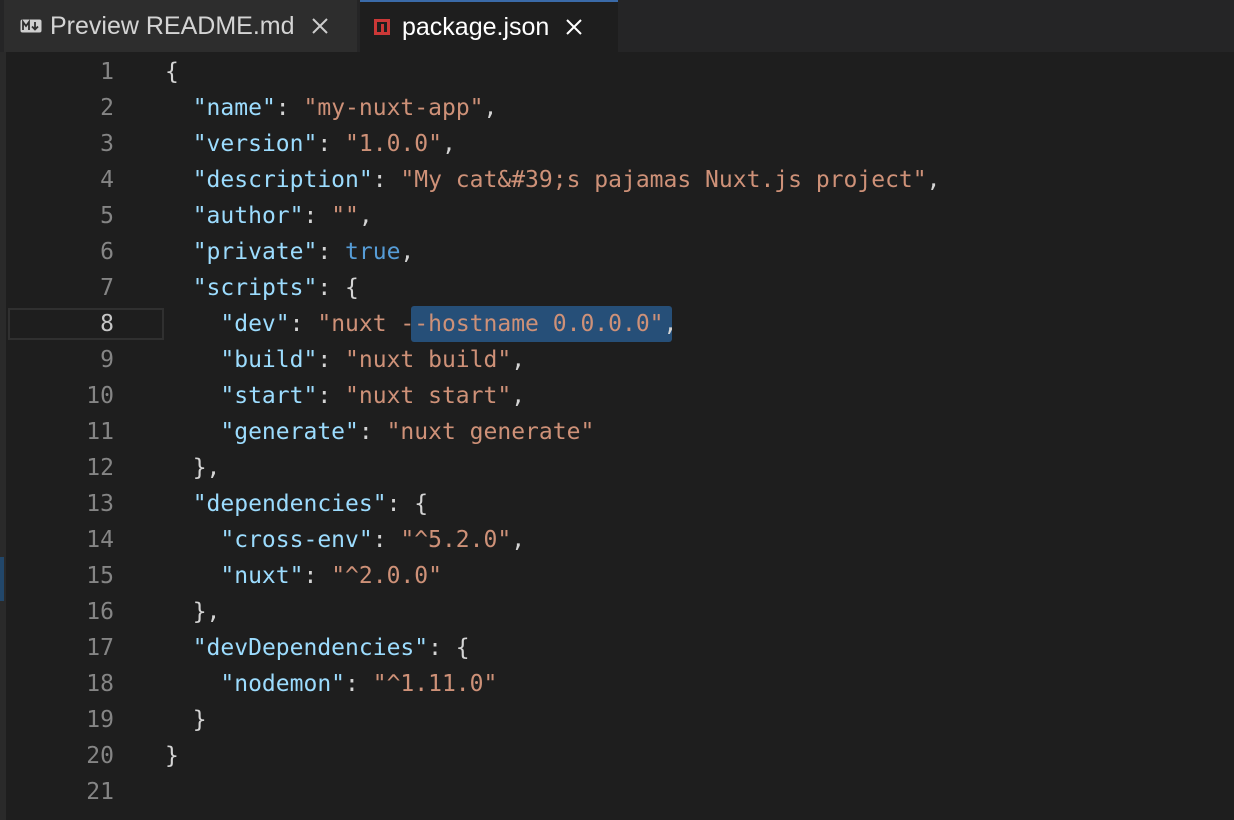 Image resolution: width=1234 pixels, height=820 pixels. I want to click on line-number: 4, so click(107, 180).